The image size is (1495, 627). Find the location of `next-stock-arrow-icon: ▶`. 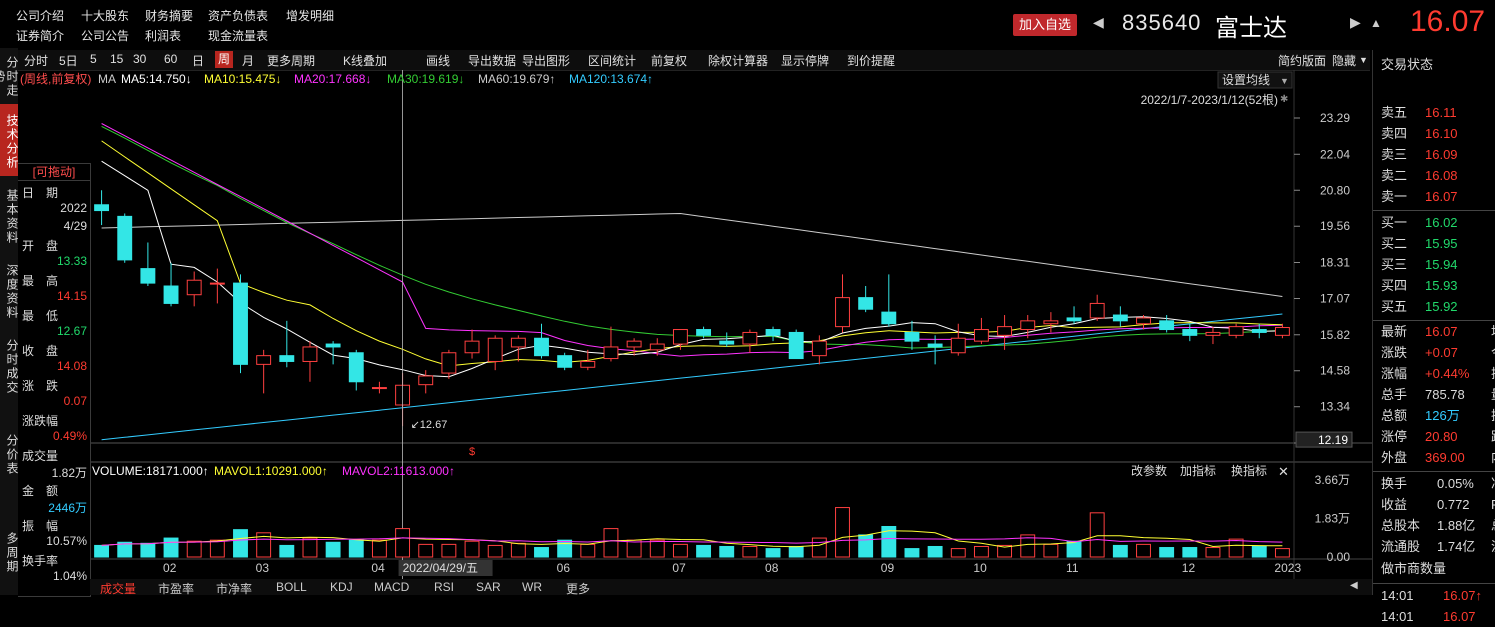

next-stock-arrow-icon: ▶ is located at coordinates (1355, 22).